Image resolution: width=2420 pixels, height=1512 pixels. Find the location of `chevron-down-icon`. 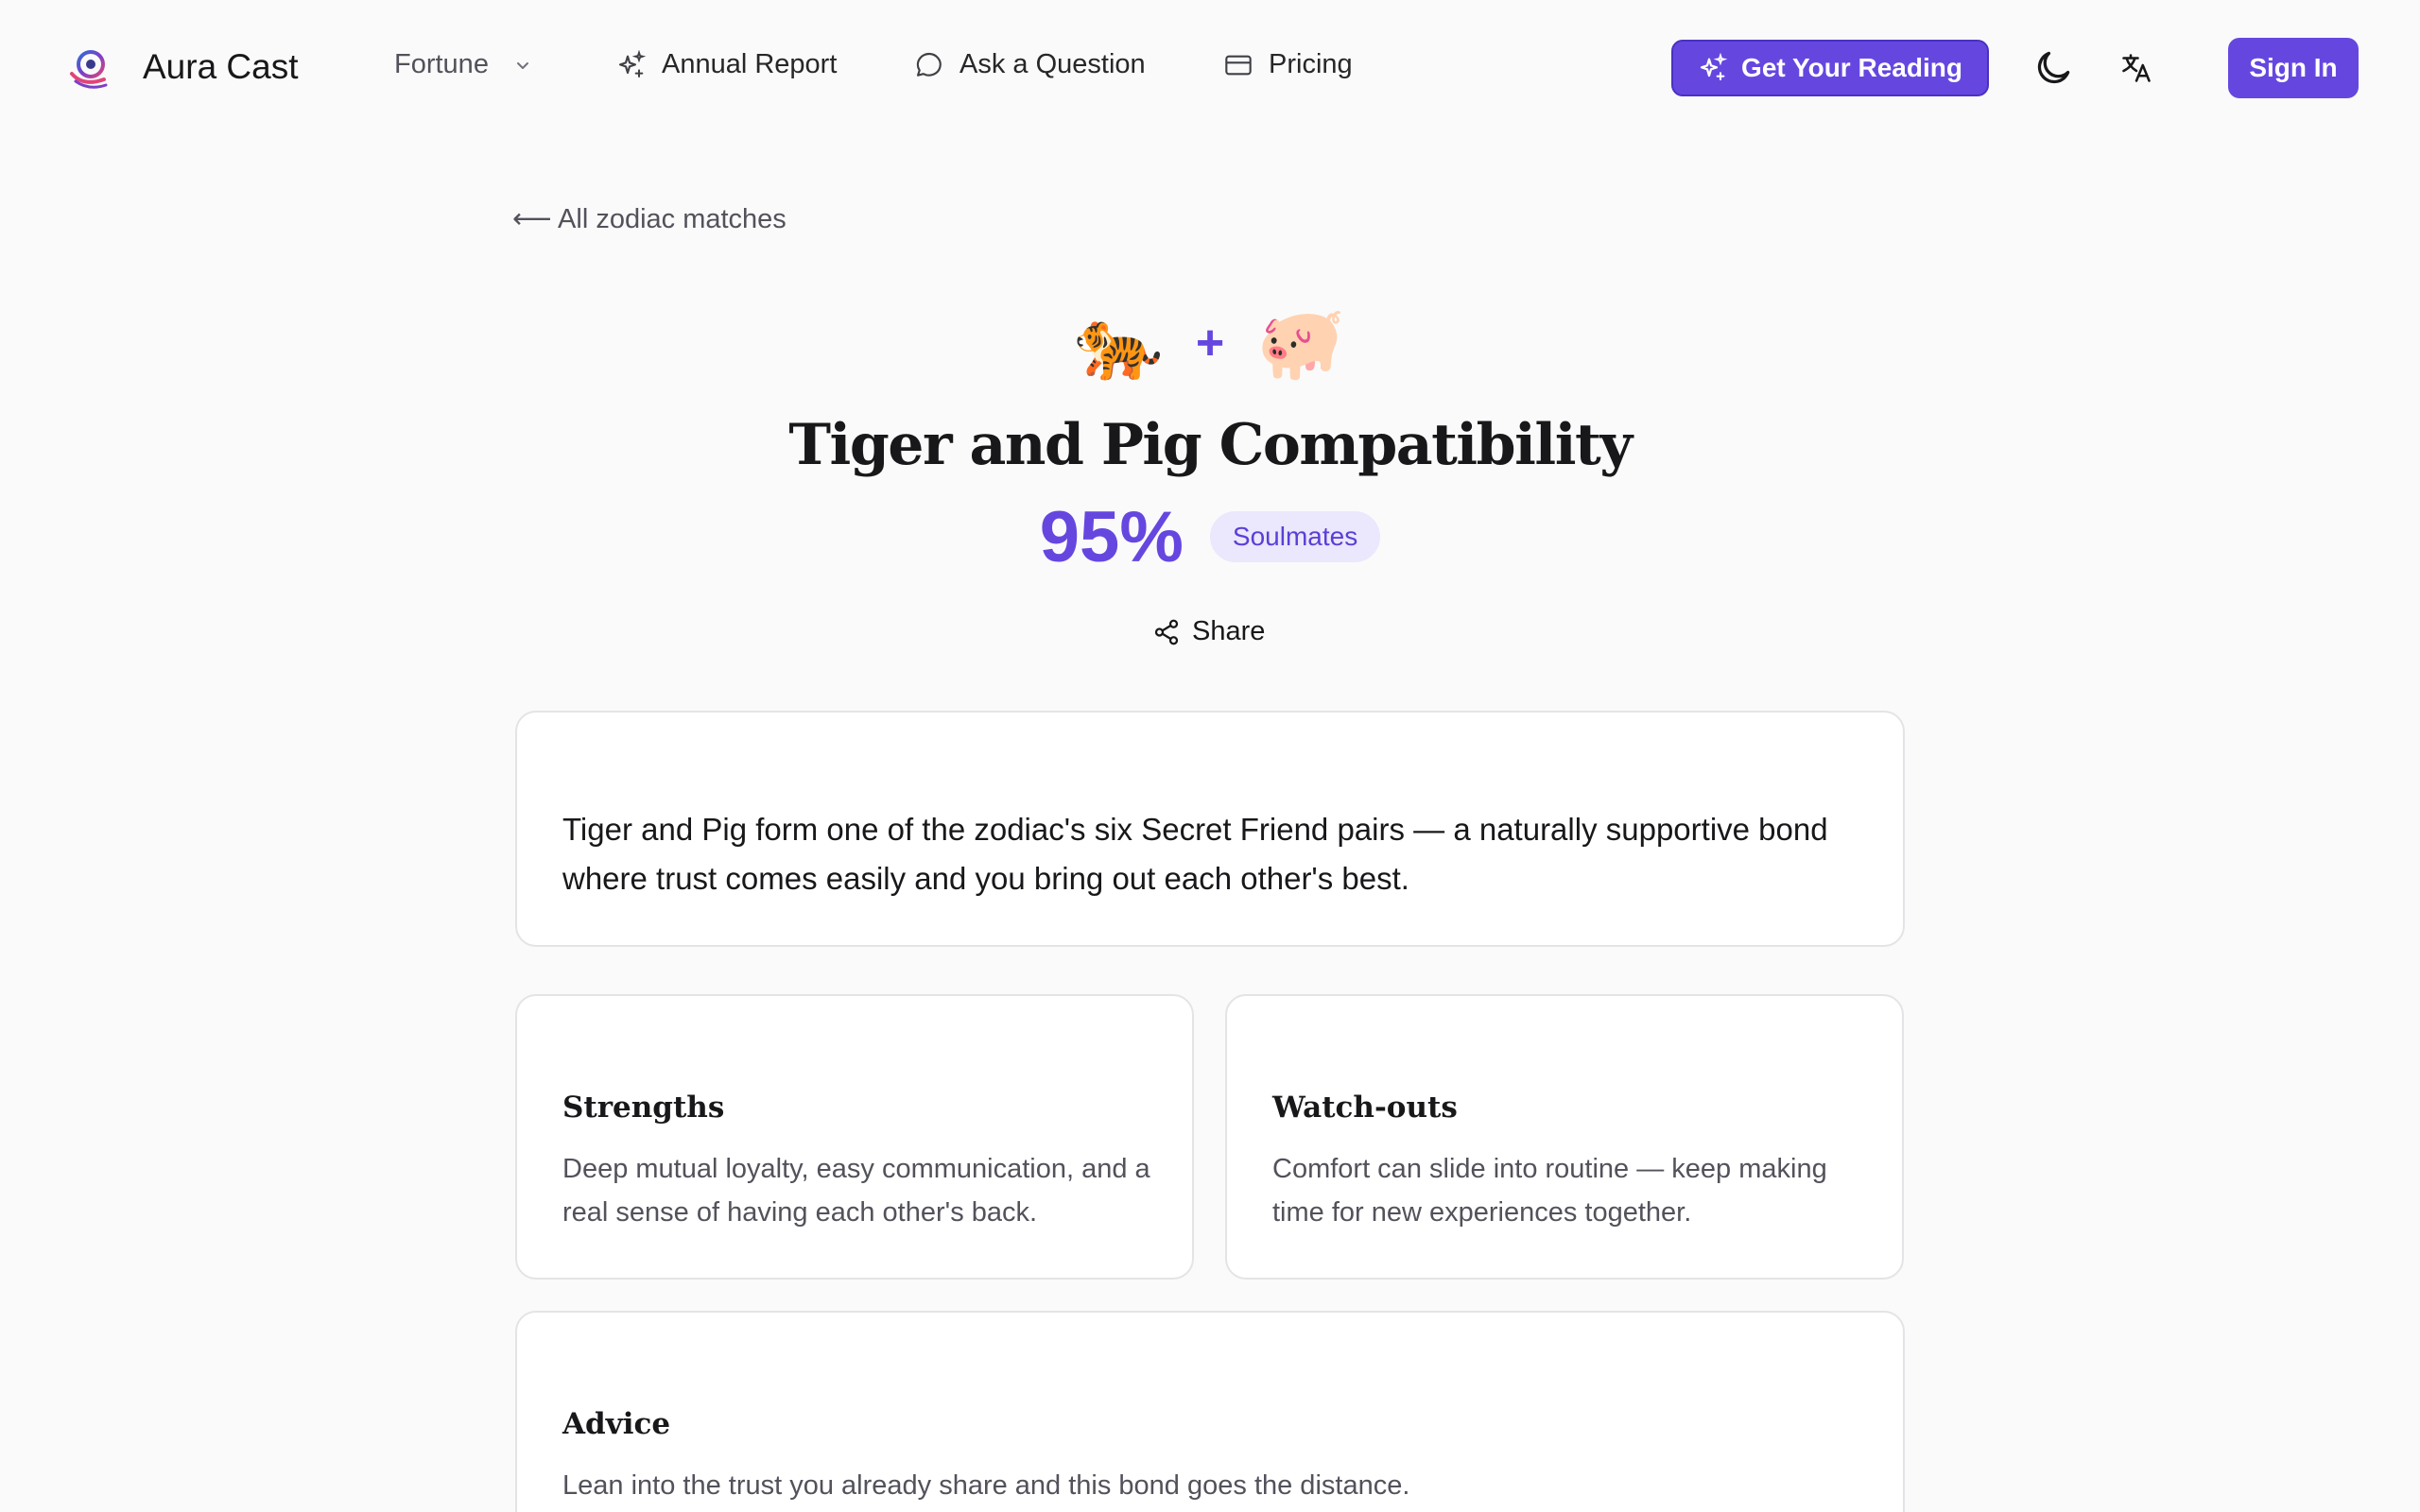

chevron-down-icon is located at coordinates (522, 65).